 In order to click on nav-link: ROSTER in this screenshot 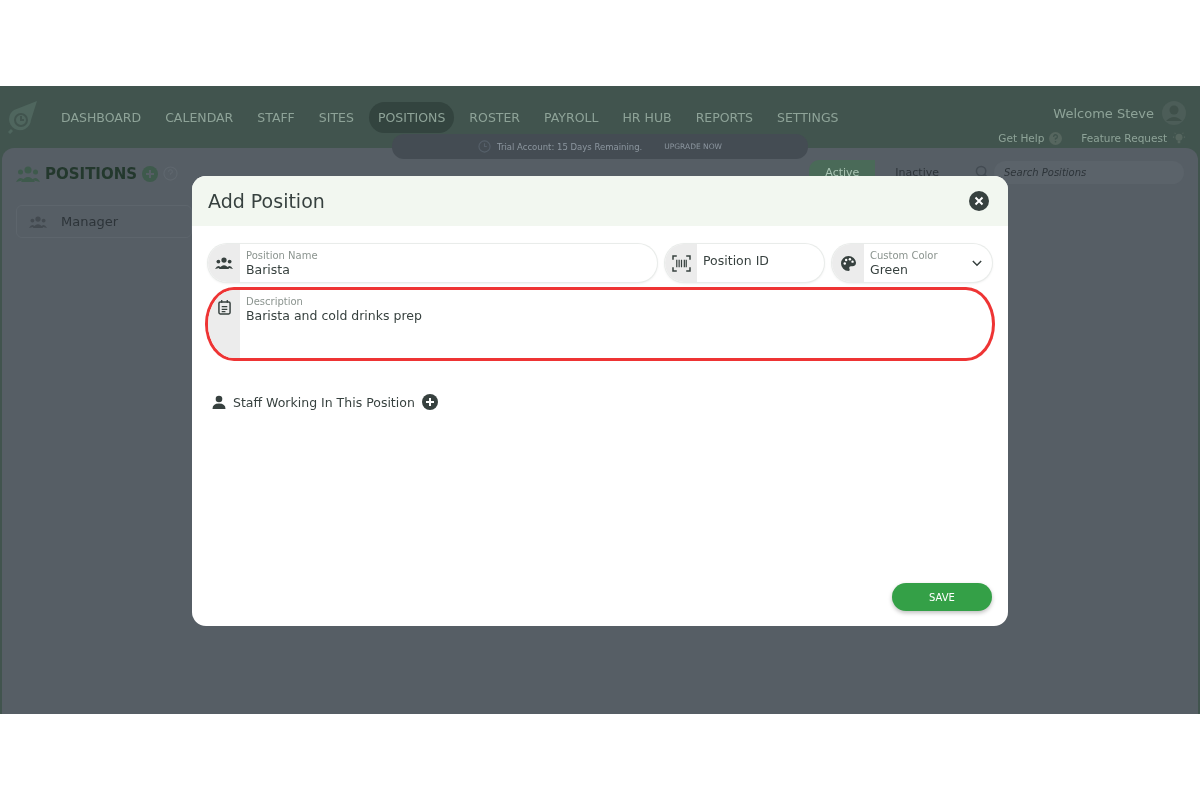, I will do `click(495, 117)`.